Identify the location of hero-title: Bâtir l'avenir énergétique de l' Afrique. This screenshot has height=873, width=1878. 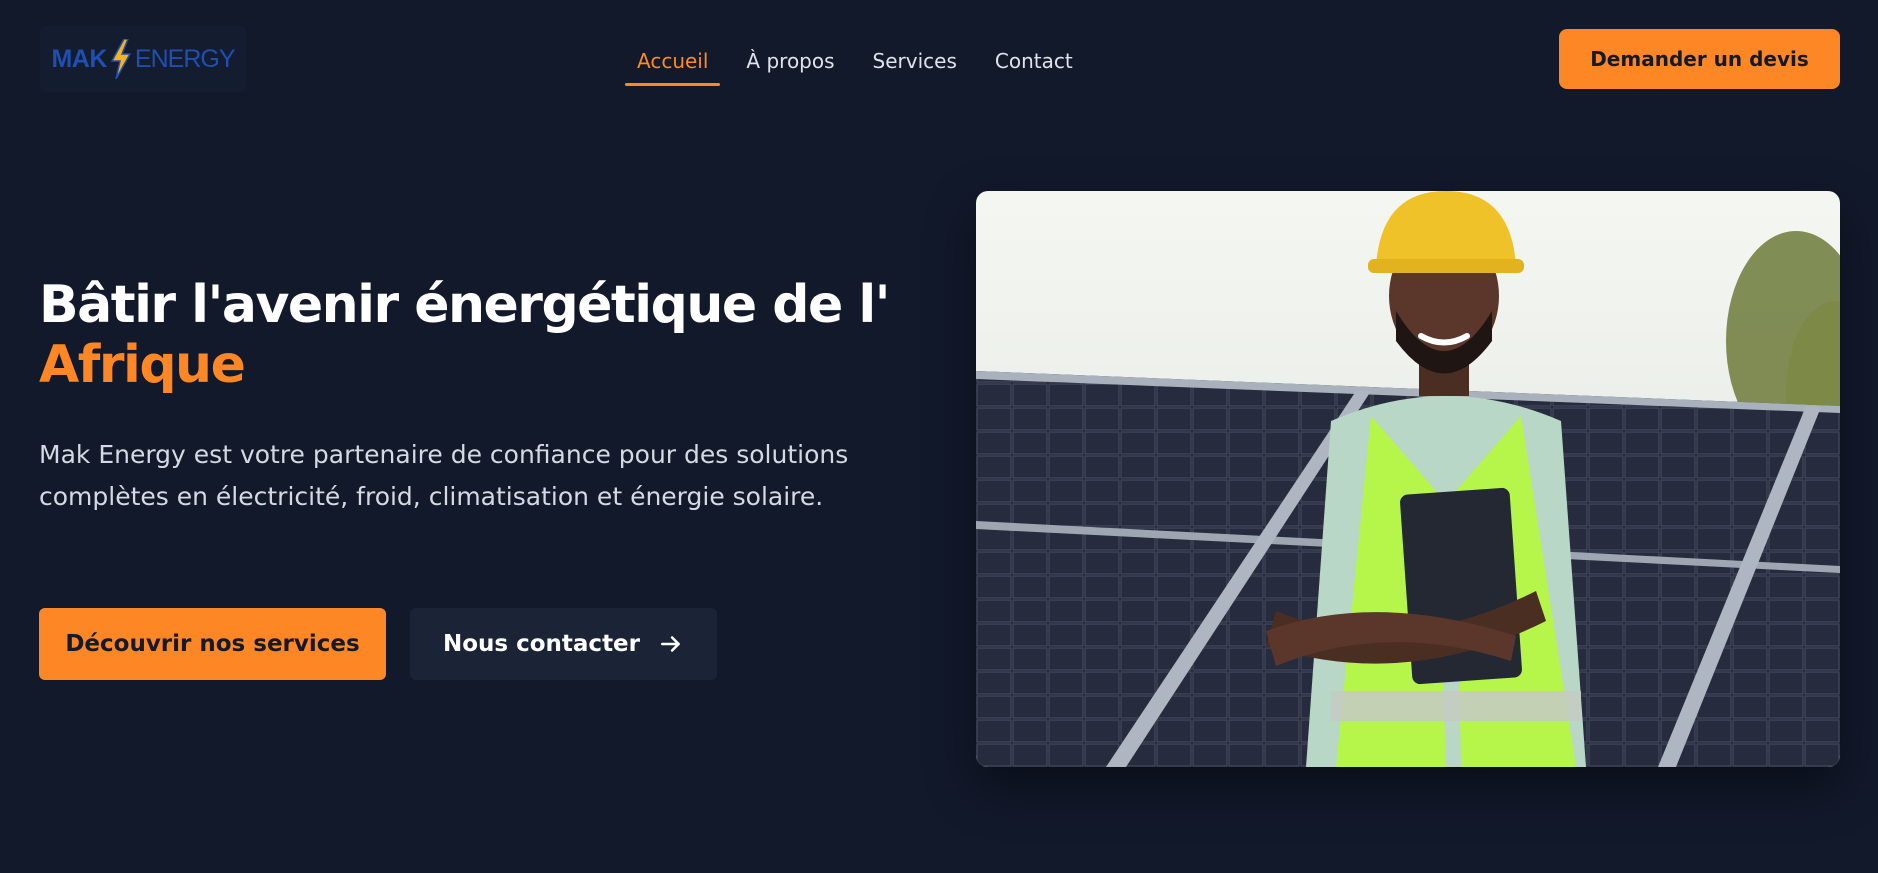
(479, 335).